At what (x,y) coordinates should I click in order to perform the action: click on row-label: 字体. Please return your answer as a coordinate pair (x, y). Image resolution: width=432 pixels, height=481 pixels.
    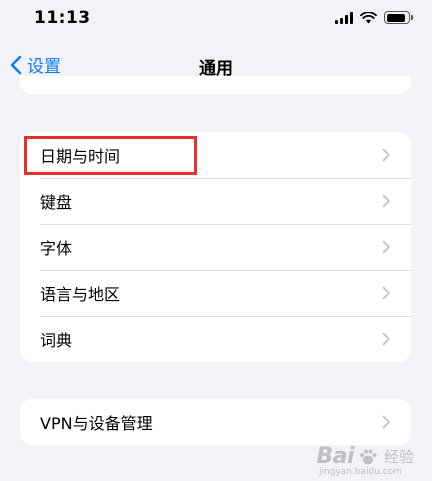
    Looking at the image, I should click on (56, 248).